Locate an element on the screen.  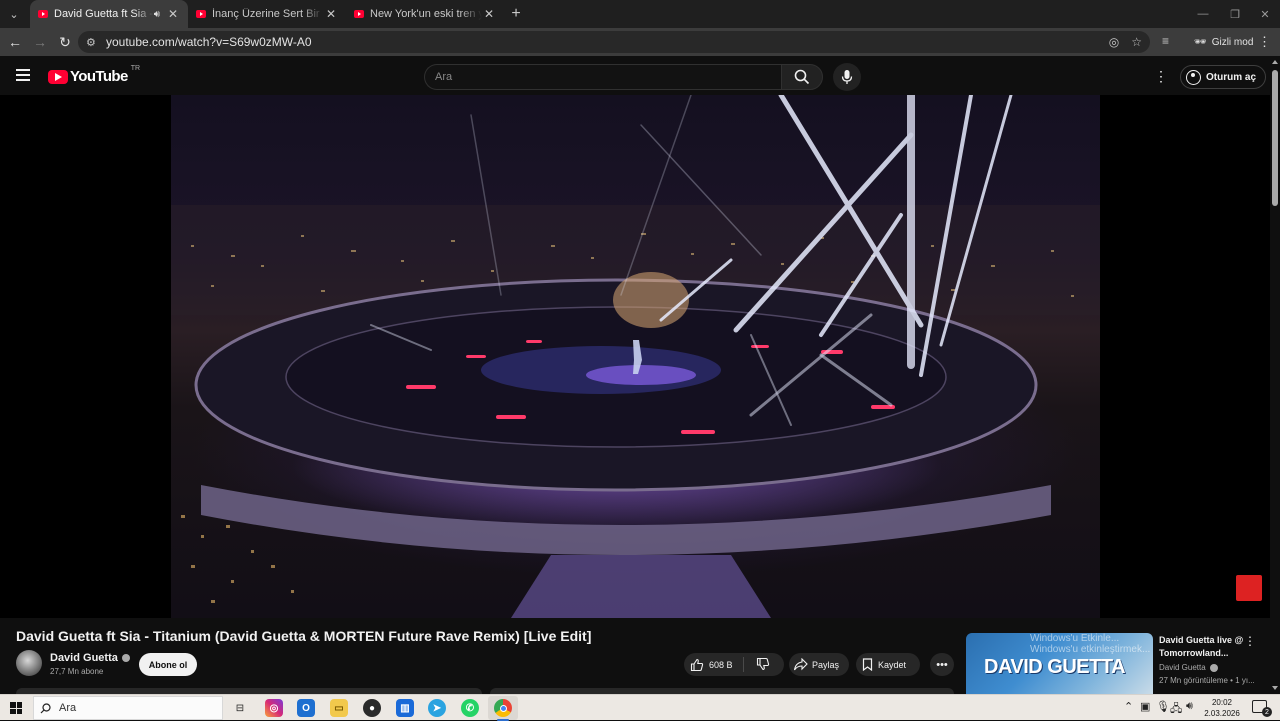
thumbnail-text: DAVID GUETTA is located at coordinates (1055, 667).